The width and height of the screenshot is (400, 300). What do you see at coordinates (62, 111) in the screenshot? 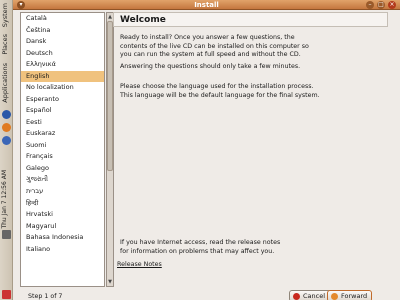
I see `language-item: Español` at bounding box center [62, 111].